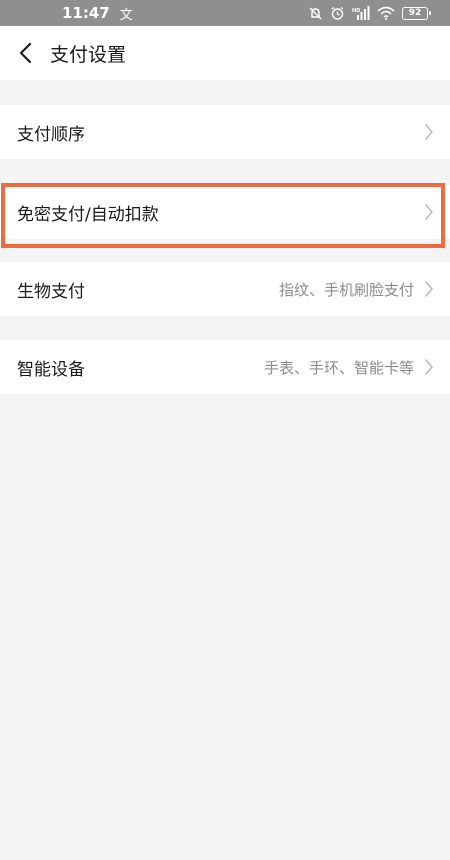 The height and width of the screenshot is (860, 450). What do you see at coordinates (346, 289) in the screenshot?
I see `row-value: 指纹、手机刷脸支付` at bounding box center [346, 289].